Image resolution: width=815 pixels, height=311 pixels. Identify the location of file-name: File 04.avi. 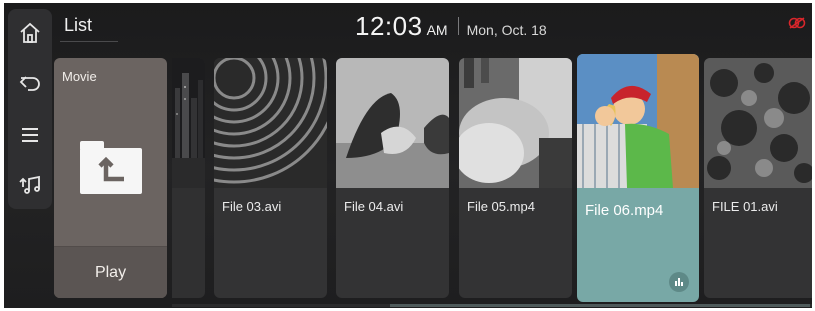
(374, 206).